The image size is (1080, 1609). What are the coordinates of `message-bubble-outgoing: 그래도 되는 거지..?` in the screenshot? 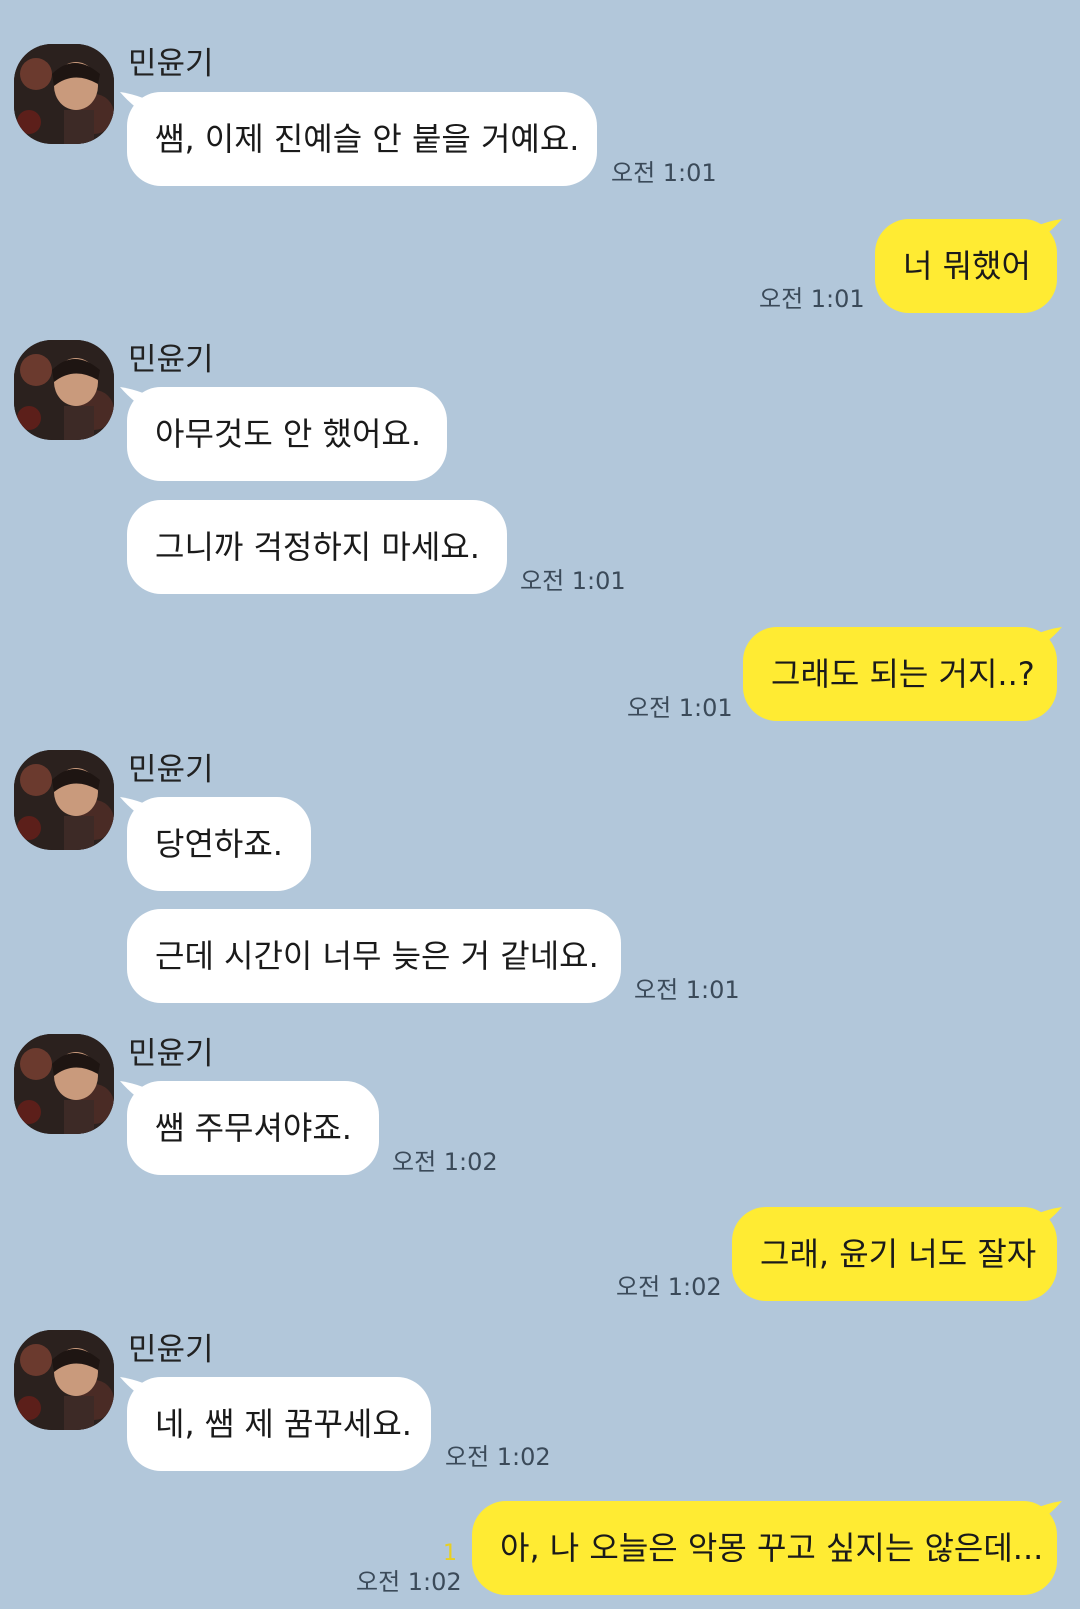 It's located at (900, 674).